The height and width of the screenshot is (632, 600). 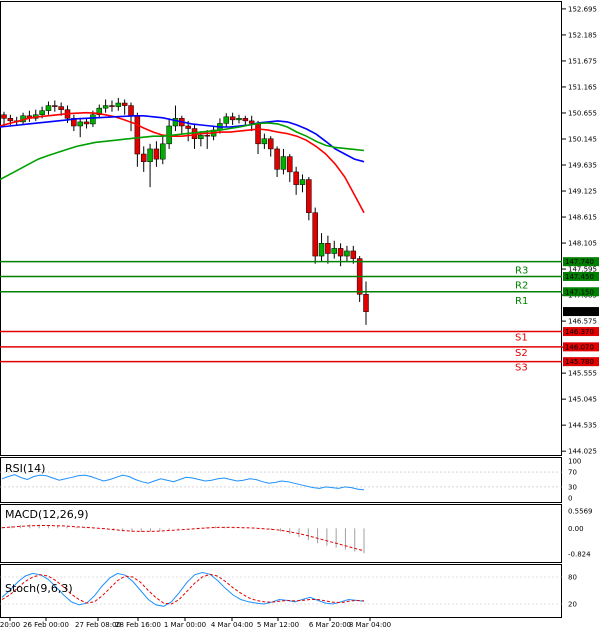 What do you see at coordinates (582, 192) in the screenshot?
I see `price-tick-label: 149.125` at bounding box center [582, 192].